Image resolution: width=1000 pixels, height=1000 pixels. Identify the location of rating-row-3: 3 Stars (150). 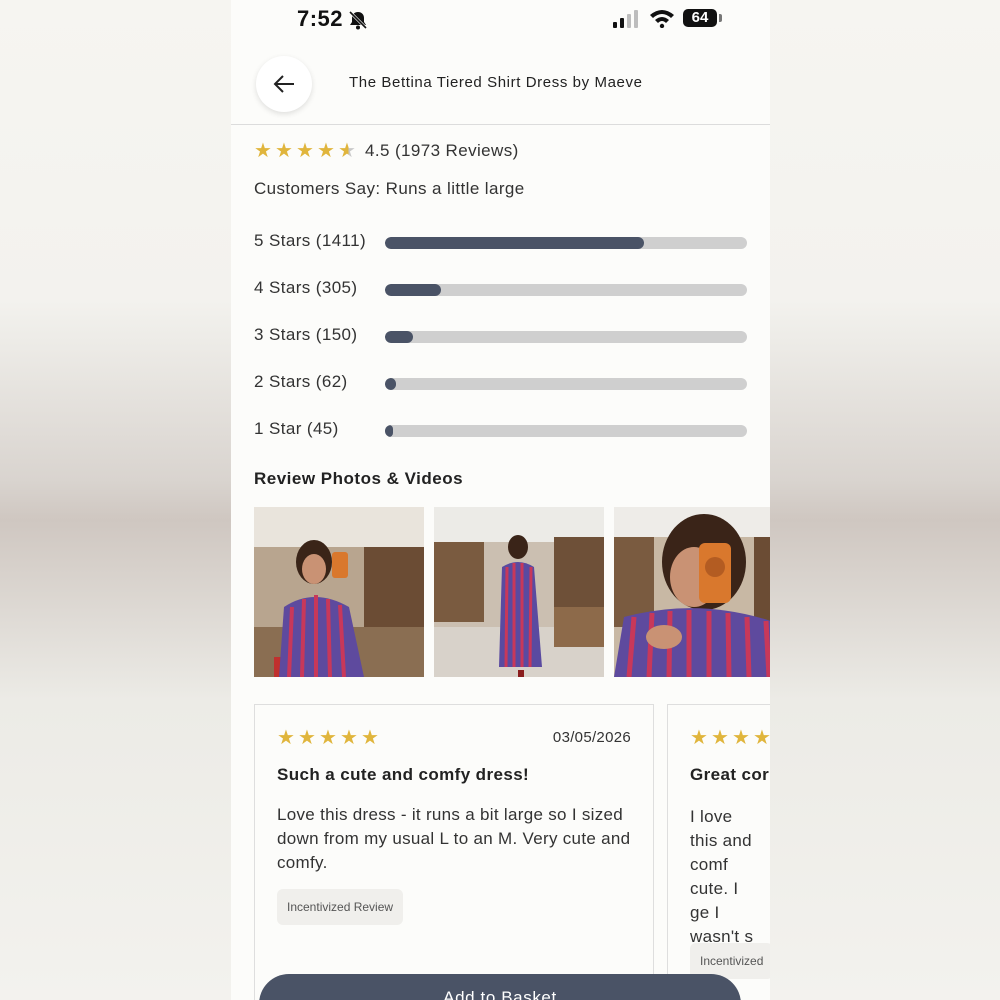
(504, 345).